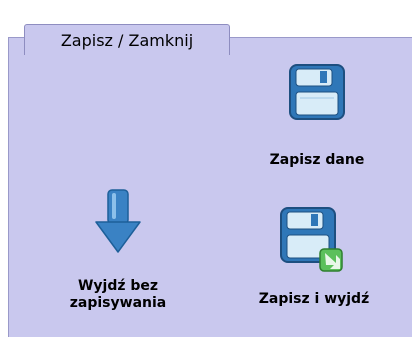 Image resolution: width=412 pixels, height=337 pixels. Describe the element at coordinates (317, 160) in the screenshot. I see `save-data-label: Zapisz dane` at that location.